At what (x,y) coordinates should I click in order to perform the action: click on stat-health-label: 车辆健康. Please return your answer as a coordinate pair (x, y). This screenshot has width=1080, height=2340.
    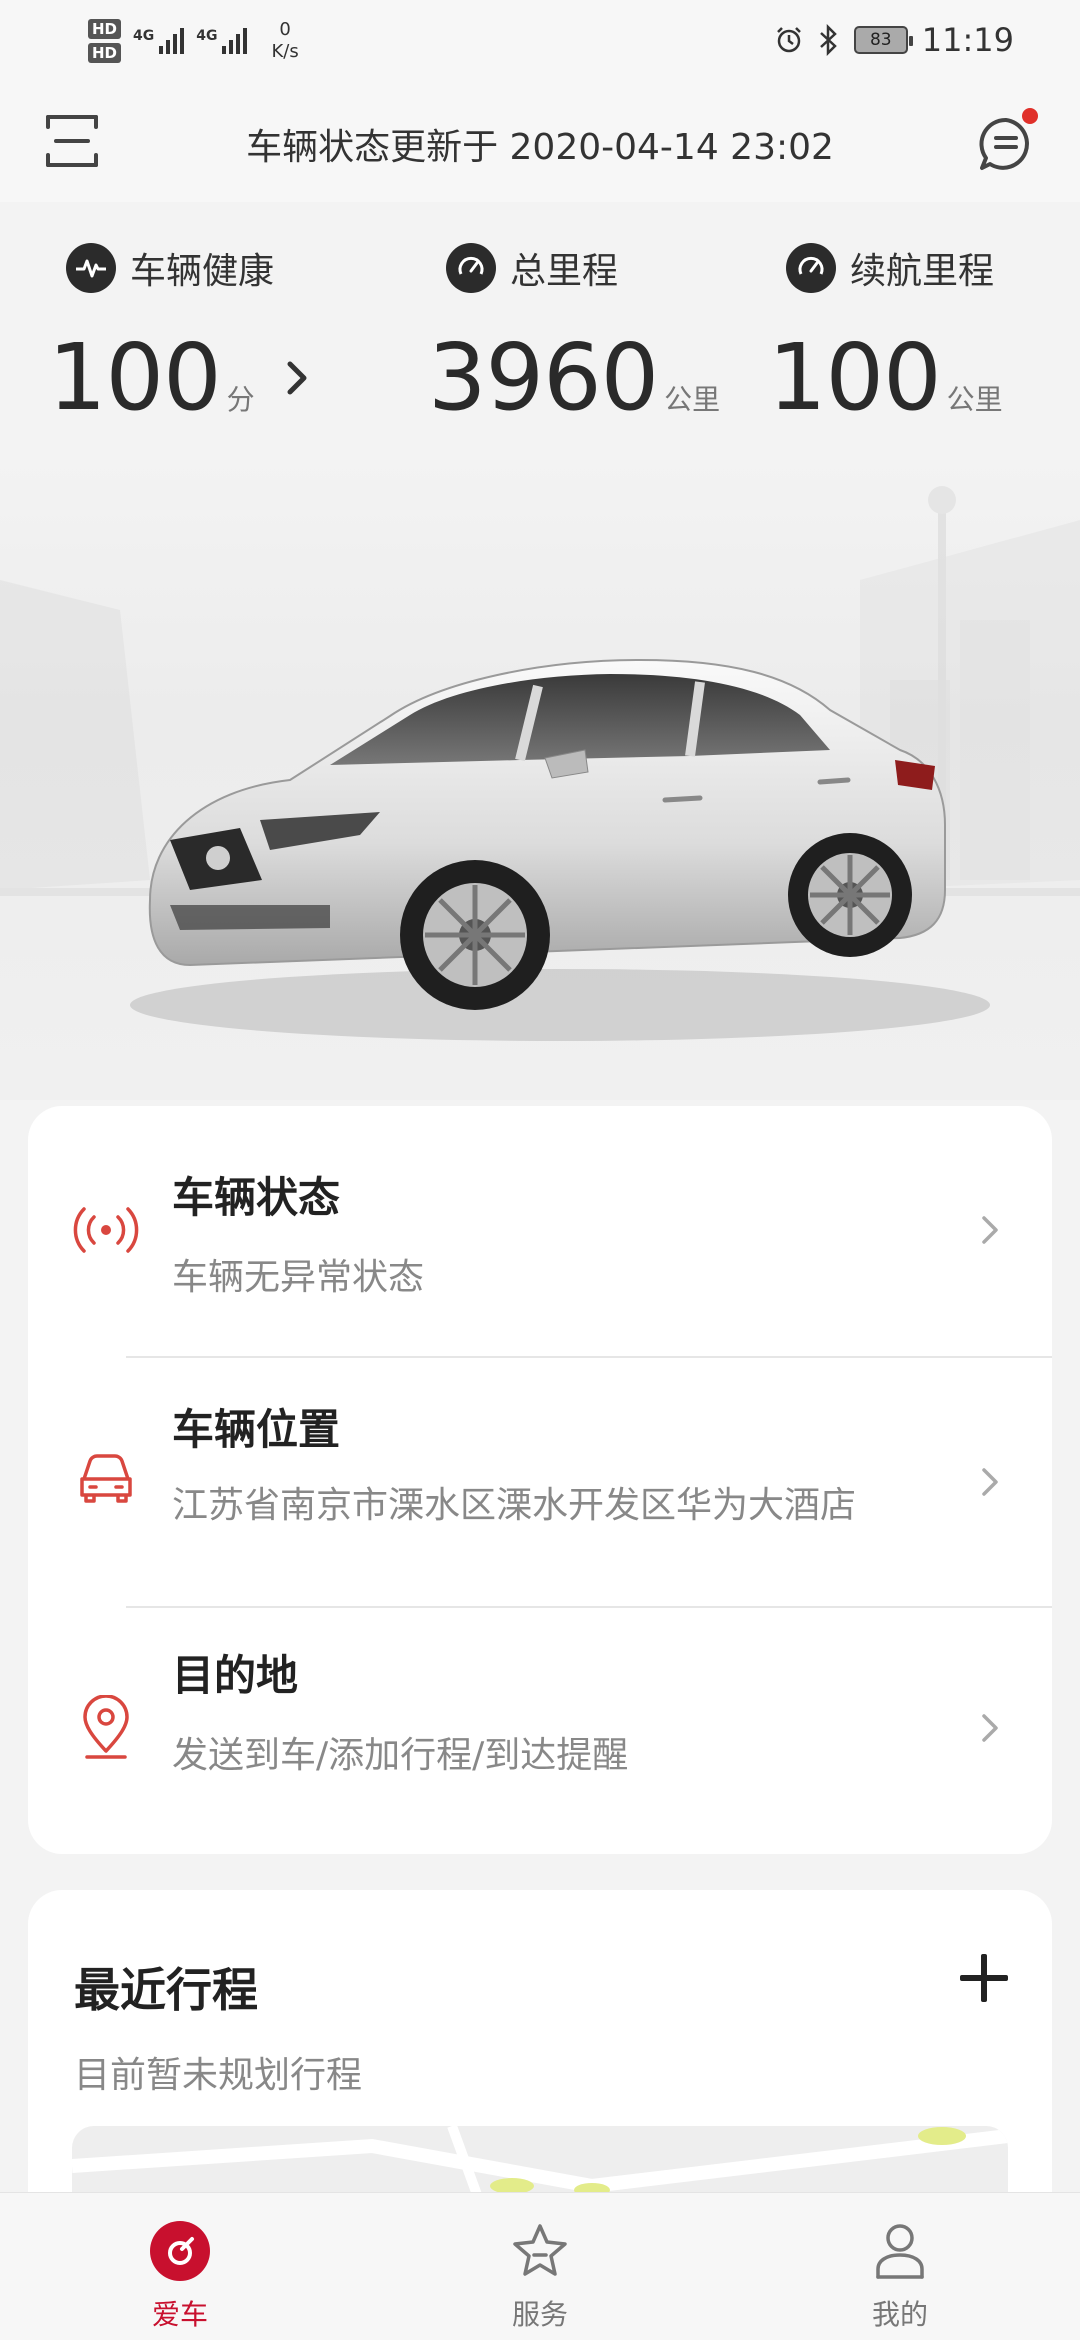
    Looking at the image, I should click on (202, 271).